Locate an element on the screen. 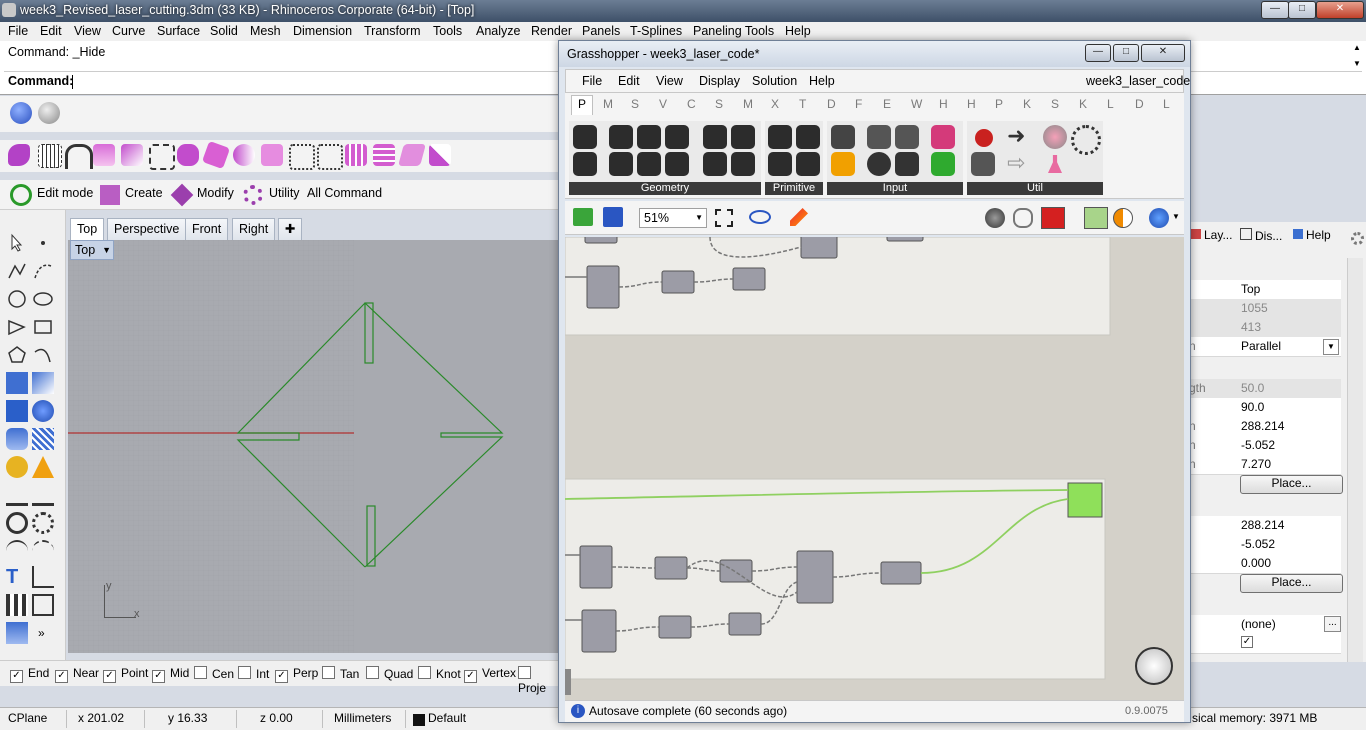 This screenshot has width=1366, height=730. snap-knot: Knot is located at coordinates (439, 673).